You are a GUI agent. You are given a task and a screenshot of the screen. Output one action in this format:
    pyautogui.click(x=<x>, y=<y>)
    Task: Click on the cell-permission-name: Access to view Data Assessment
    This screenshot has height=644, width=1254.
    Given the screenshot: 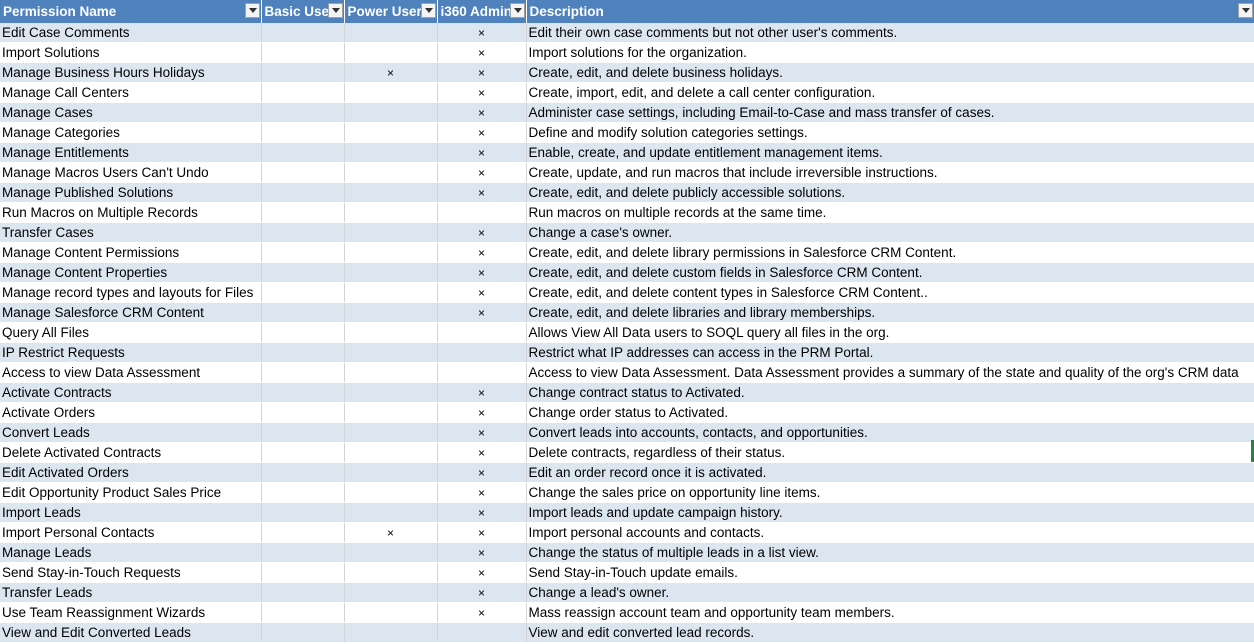 What is the action you would take?
    pyautogui.click(x=131, y=372)
    